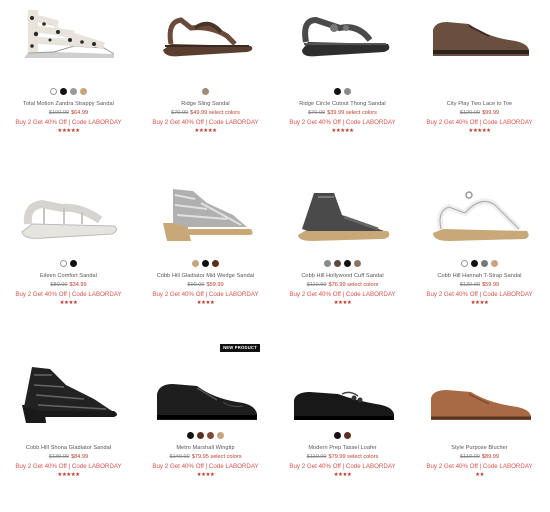  What do you see at coordinates (479, 402) in the screenshot?
I see `tan-blucher-icon` at bounding box center [479, 402].